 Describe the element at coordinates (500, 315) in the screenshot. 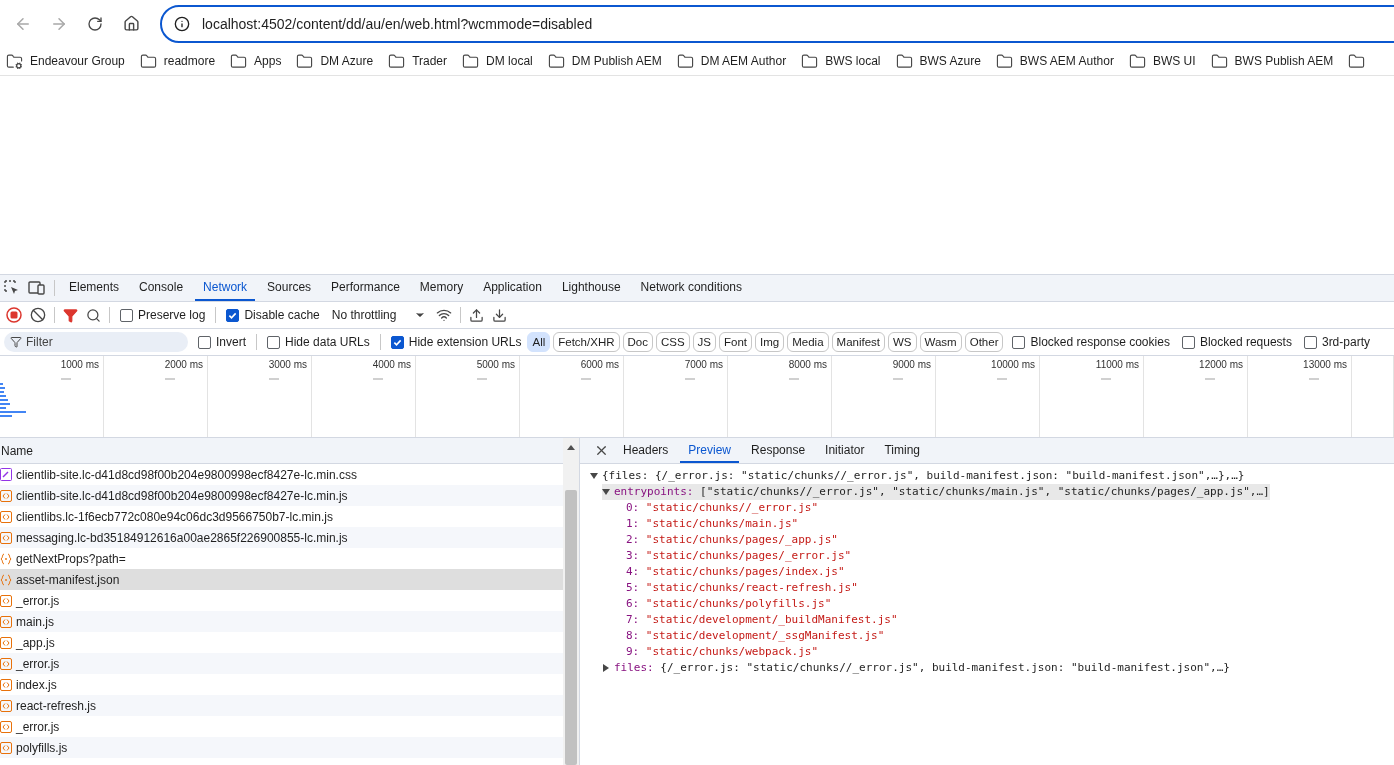

I see `download-icon` at that location.